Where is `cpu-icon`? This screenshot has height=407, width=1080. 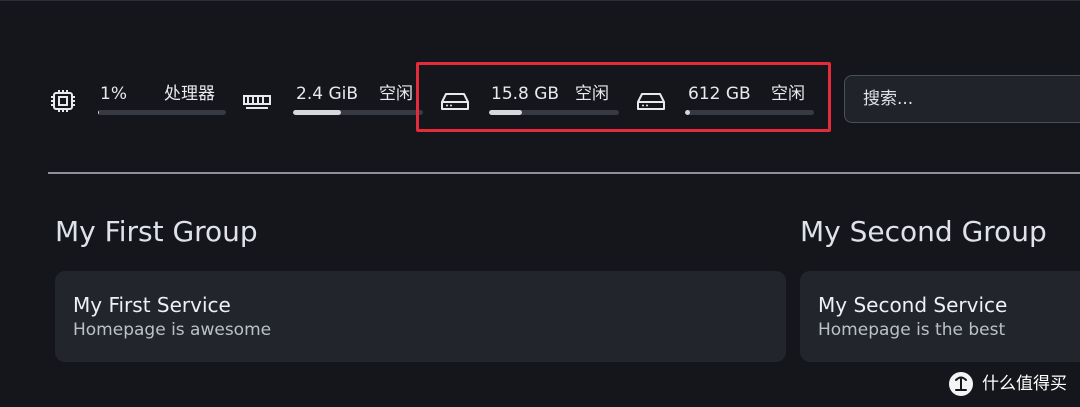 cpu-icon is located at coordinates (63, 101).